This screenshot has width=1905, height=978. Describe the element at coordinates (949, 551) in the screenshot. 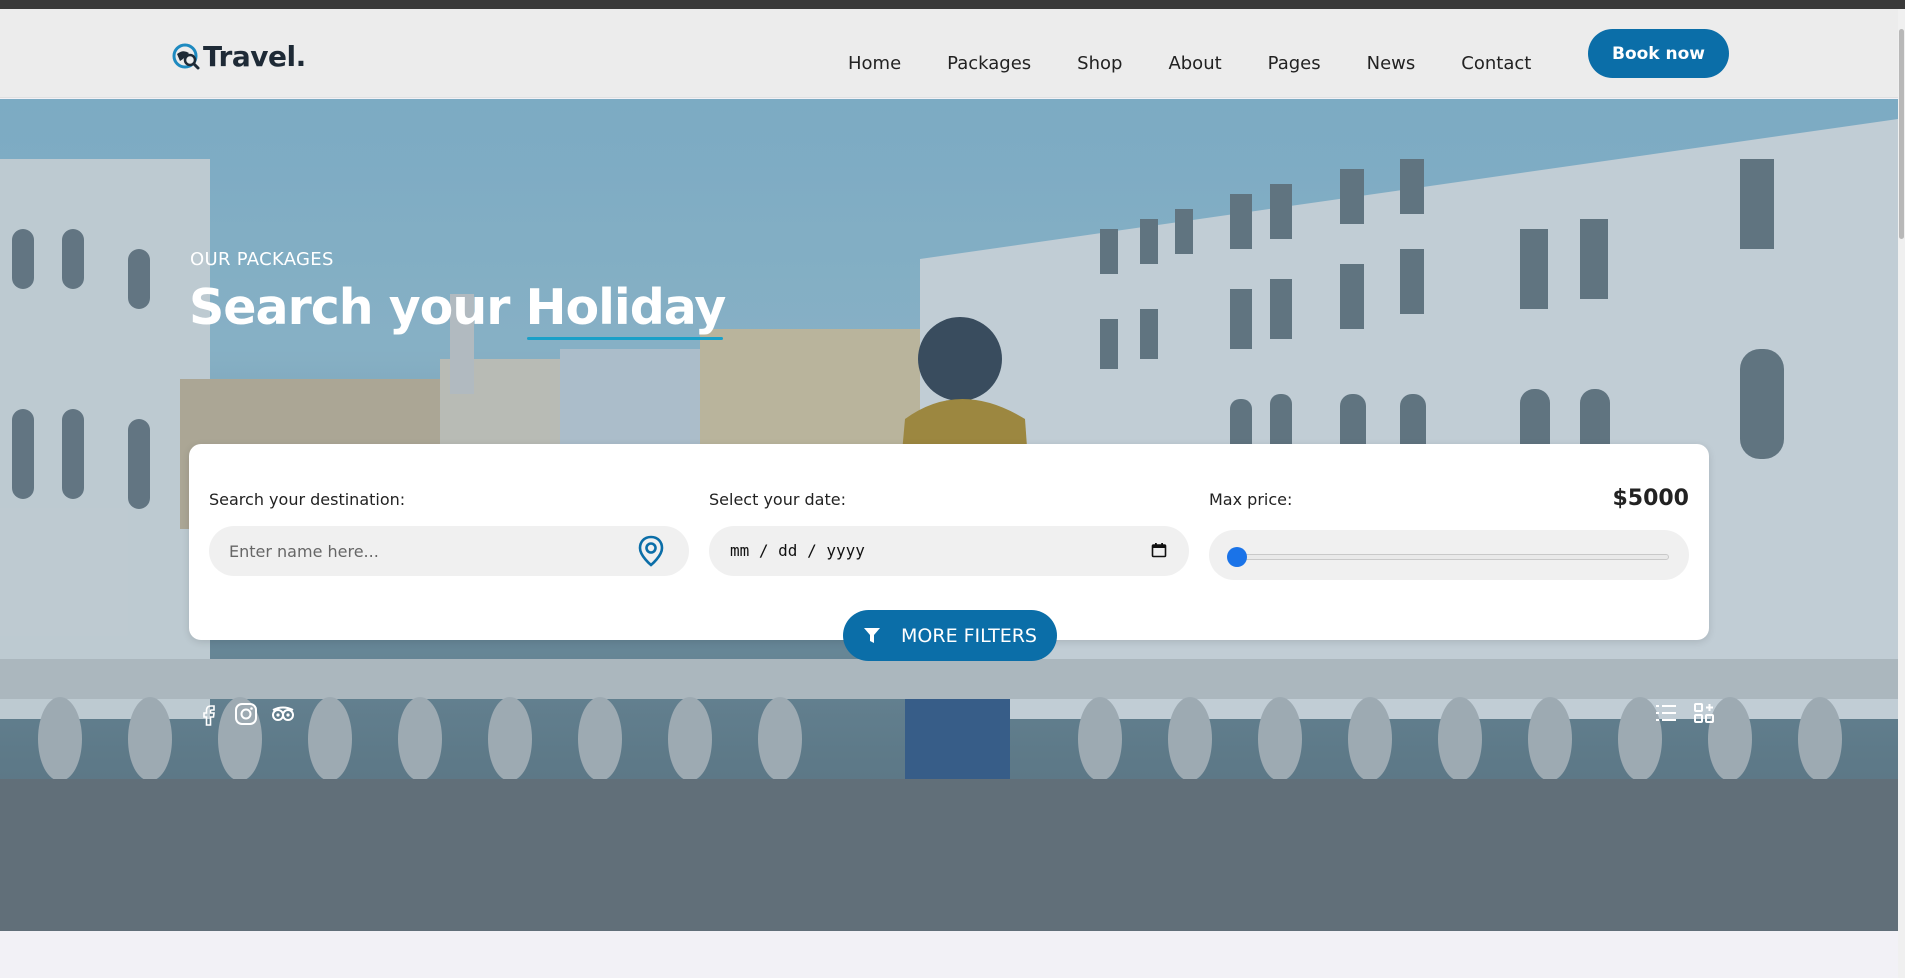

I see `date-field: mm / dd / yyyy` at that location.